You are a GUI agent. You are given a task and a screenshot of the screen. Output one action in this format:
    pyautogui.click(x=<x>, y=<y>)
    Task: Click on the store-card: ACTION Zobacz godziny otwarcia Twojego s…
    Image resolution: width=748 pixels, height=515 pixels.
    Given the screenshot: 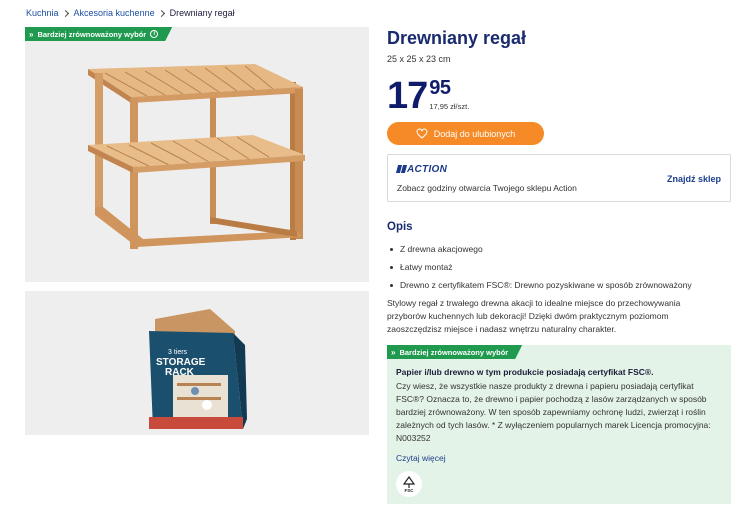 What is the action you would take?
    pyautogui.click(x=559, y=178)
    